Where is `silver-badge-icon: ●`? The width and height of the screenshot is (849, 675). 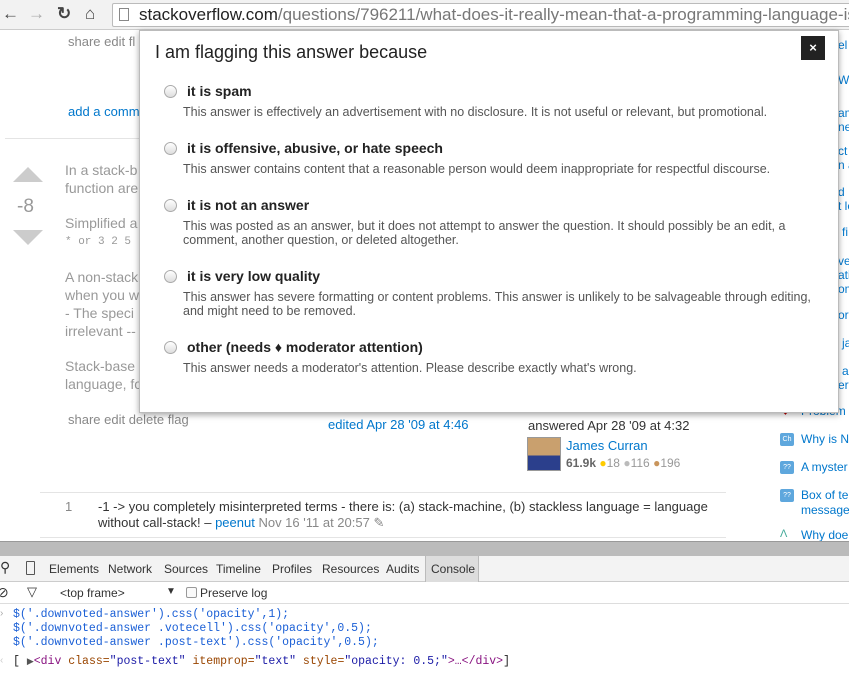
silver-badge-icon: ● is located at coordinates (627, 463).